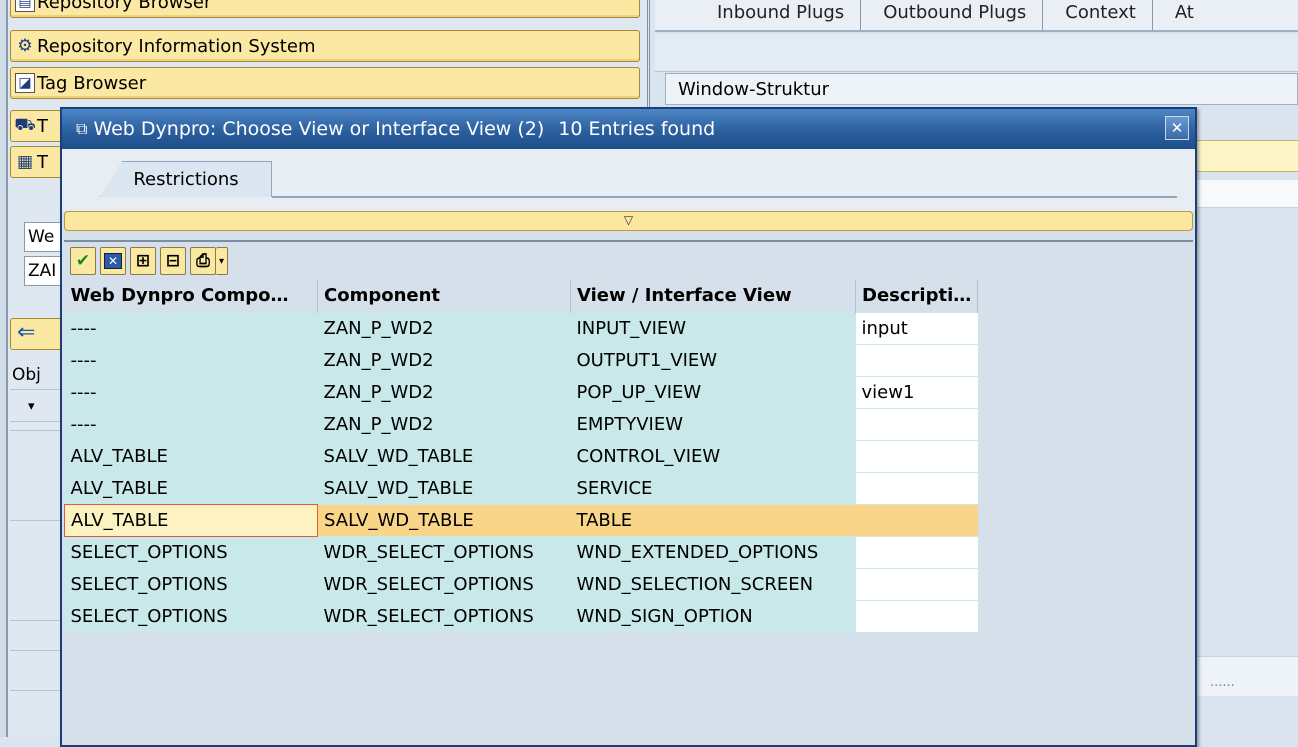 This screenshot has width=1298, height=747. I want to click on cell-view: WND_SIGN_OPTION, so click(713, 615).